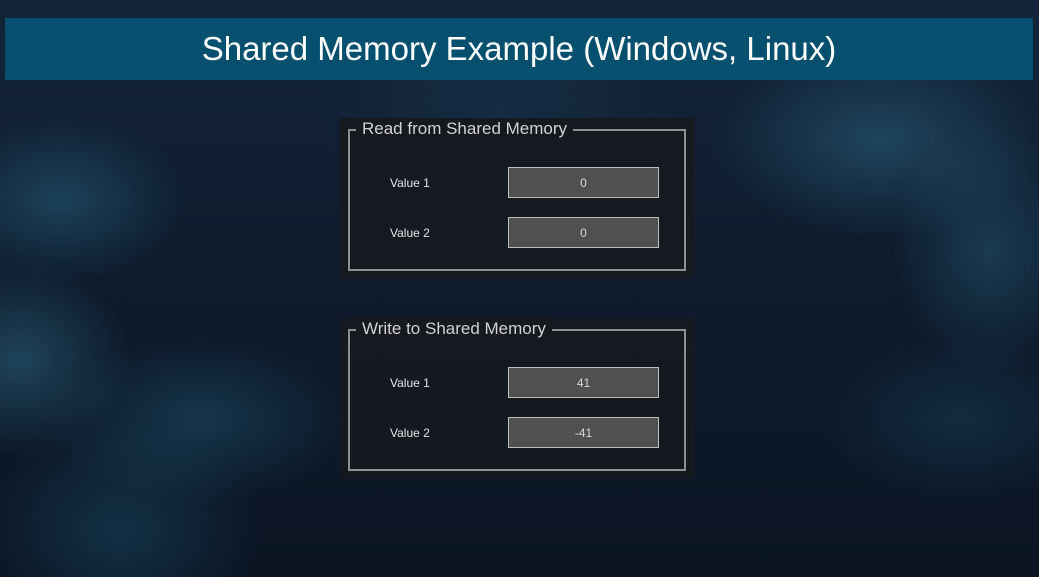 The width and height of the screenshot is (1039, 577). What do you see at coordinates (410, 183) in the screenshot?
I see `read-value1-label: Value 1` at bounding box center [410, 183].